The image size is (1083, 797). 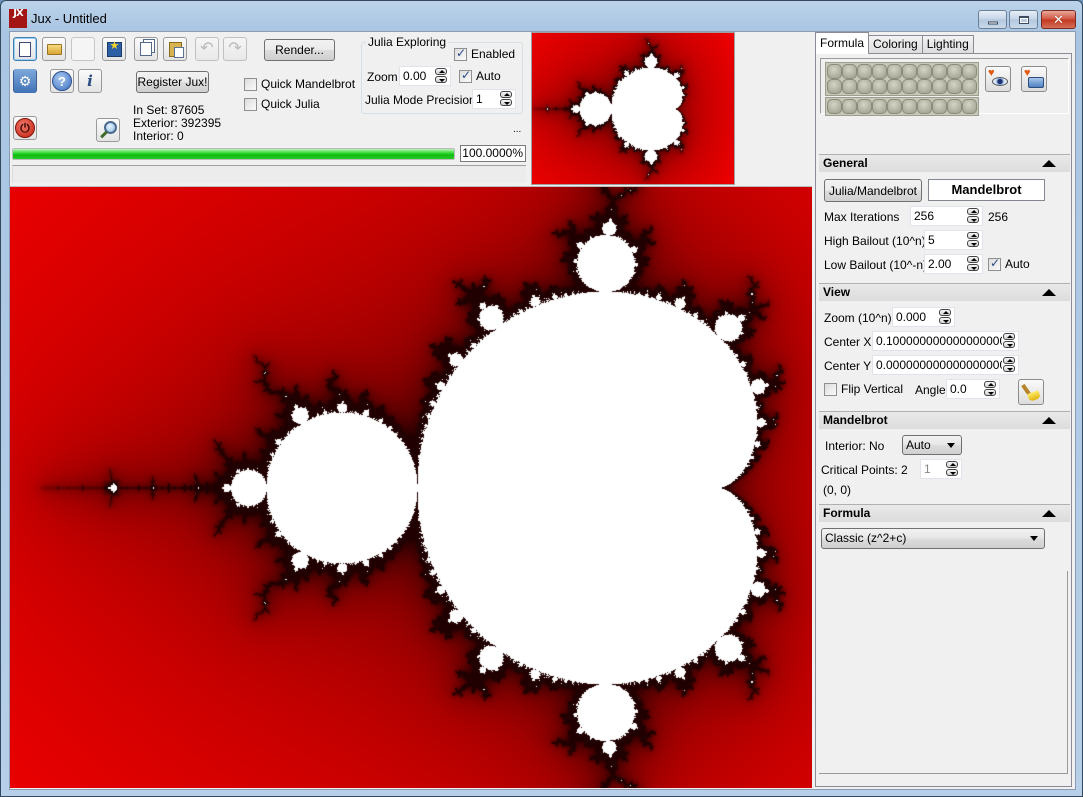 I want to click on julia-auto-checkbox: Auto, so click(x=480, y=75).